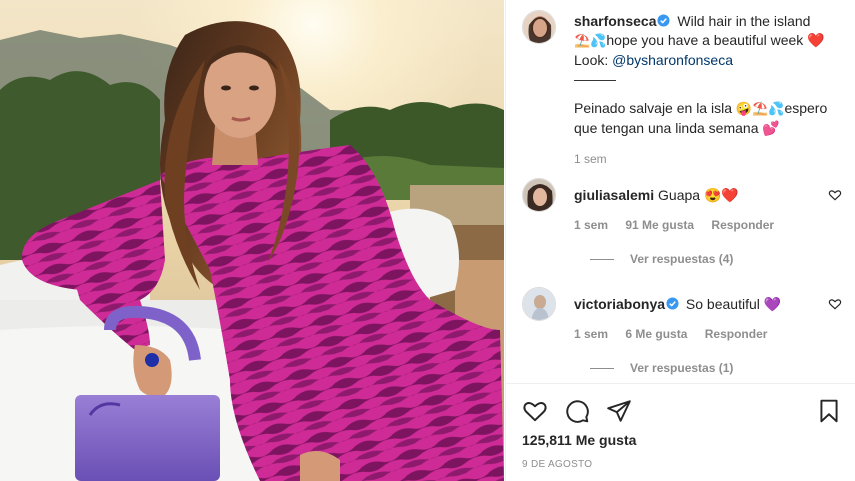 The image size is (855, 481). Describe the element at coordinates (721, 195) in the screenshot. I see `heart-eyes-emoji-icon: 😍❤️` at that location.